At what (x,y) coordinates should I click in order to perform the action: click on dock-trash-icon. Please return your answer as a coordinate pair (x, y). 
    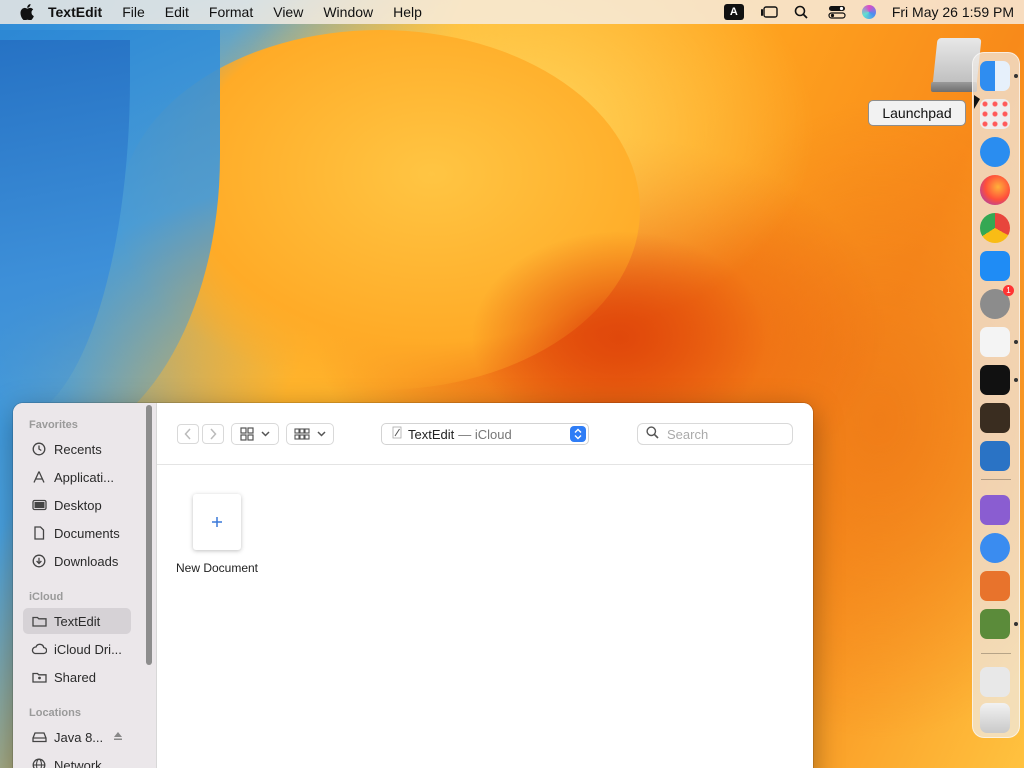
    Looking at the image, I should click on (995, 718).